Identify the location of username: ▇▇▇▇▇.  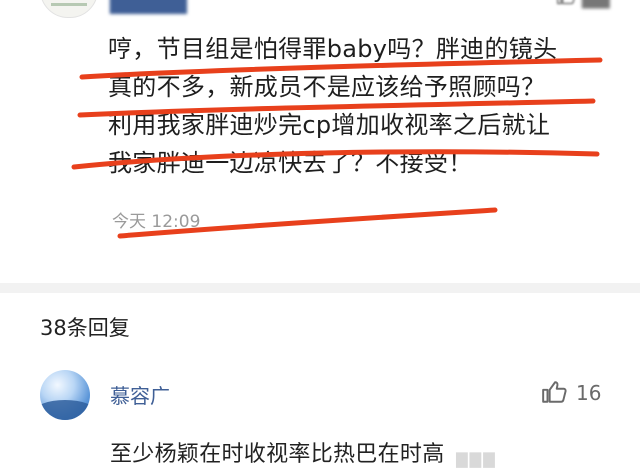
(148, 7).